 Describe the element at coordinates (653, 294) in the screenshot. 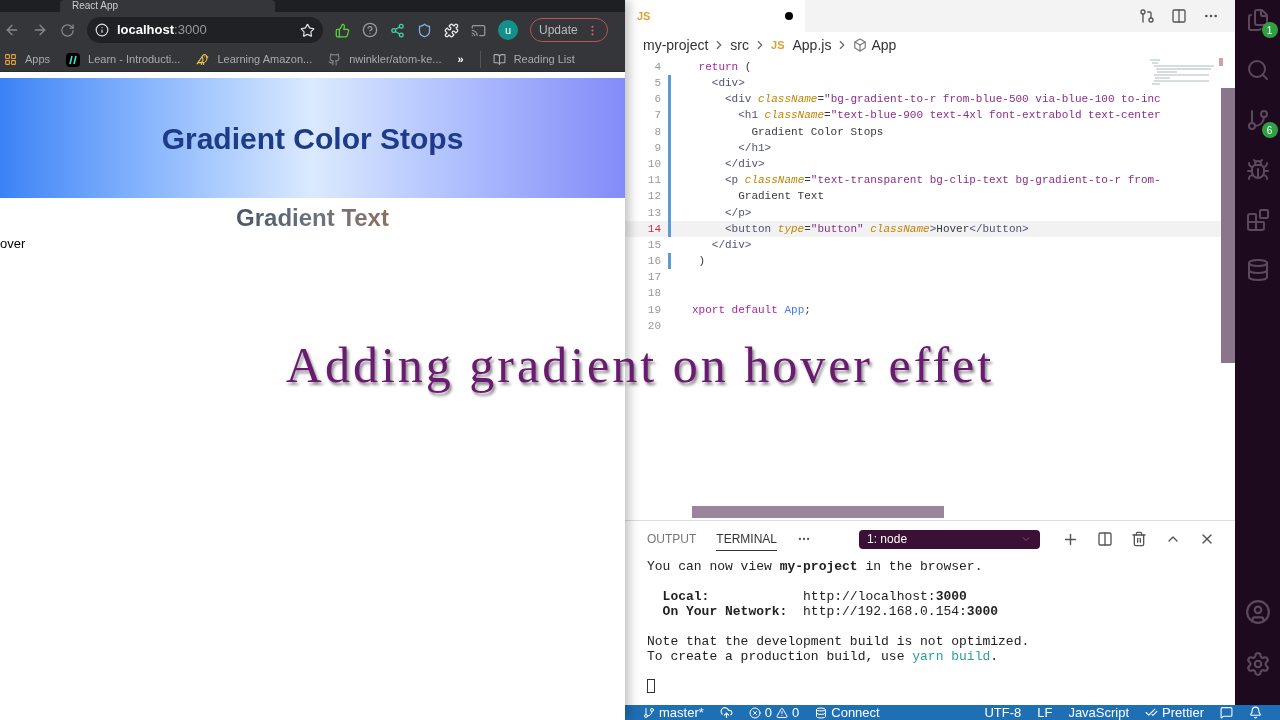

I see `line-number: 18` at that location.